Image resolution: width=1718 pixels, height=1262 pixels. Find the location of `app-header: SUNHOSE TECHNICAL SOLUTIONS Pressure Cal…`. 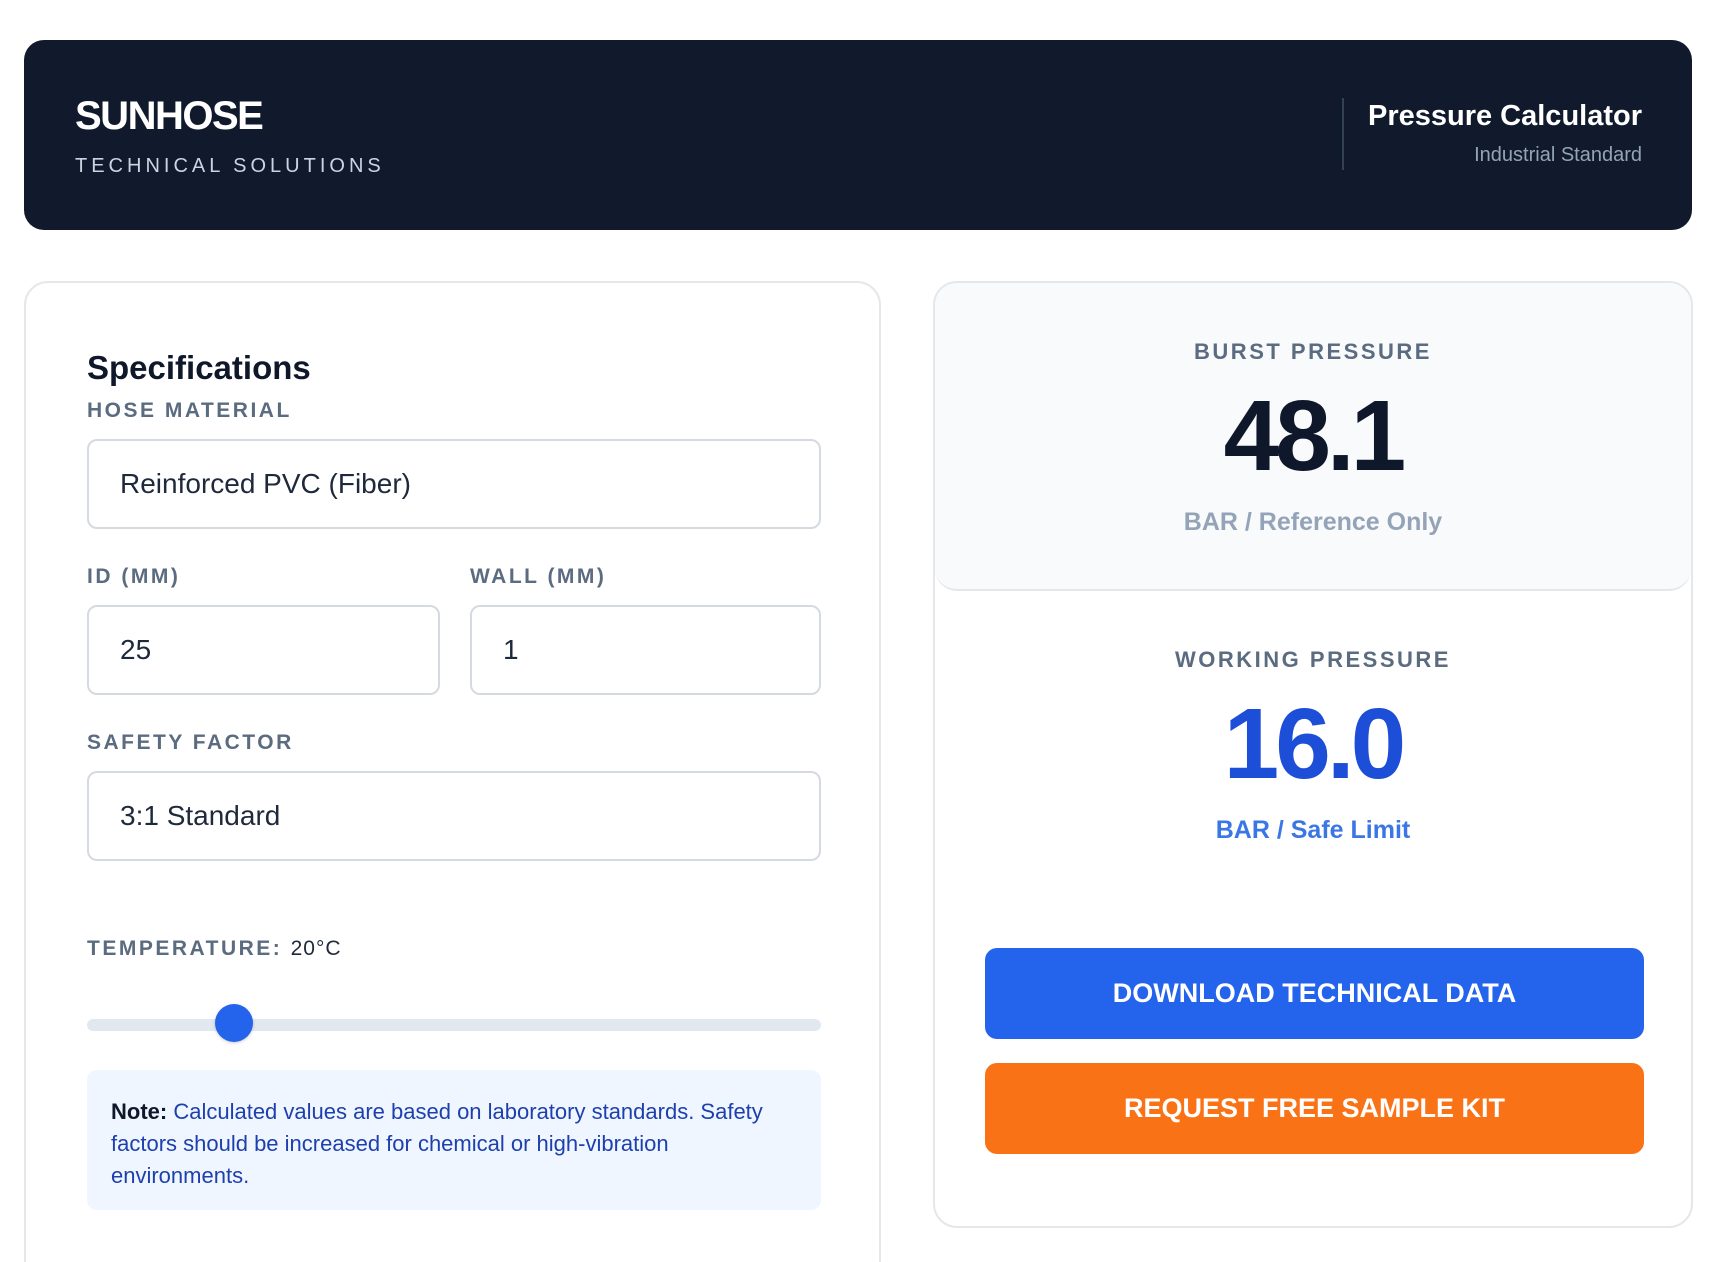

app-header: SUNHOSE TECHNICAL SOLUTIONS Pressure Cal… is located at coordinates (858, 135).